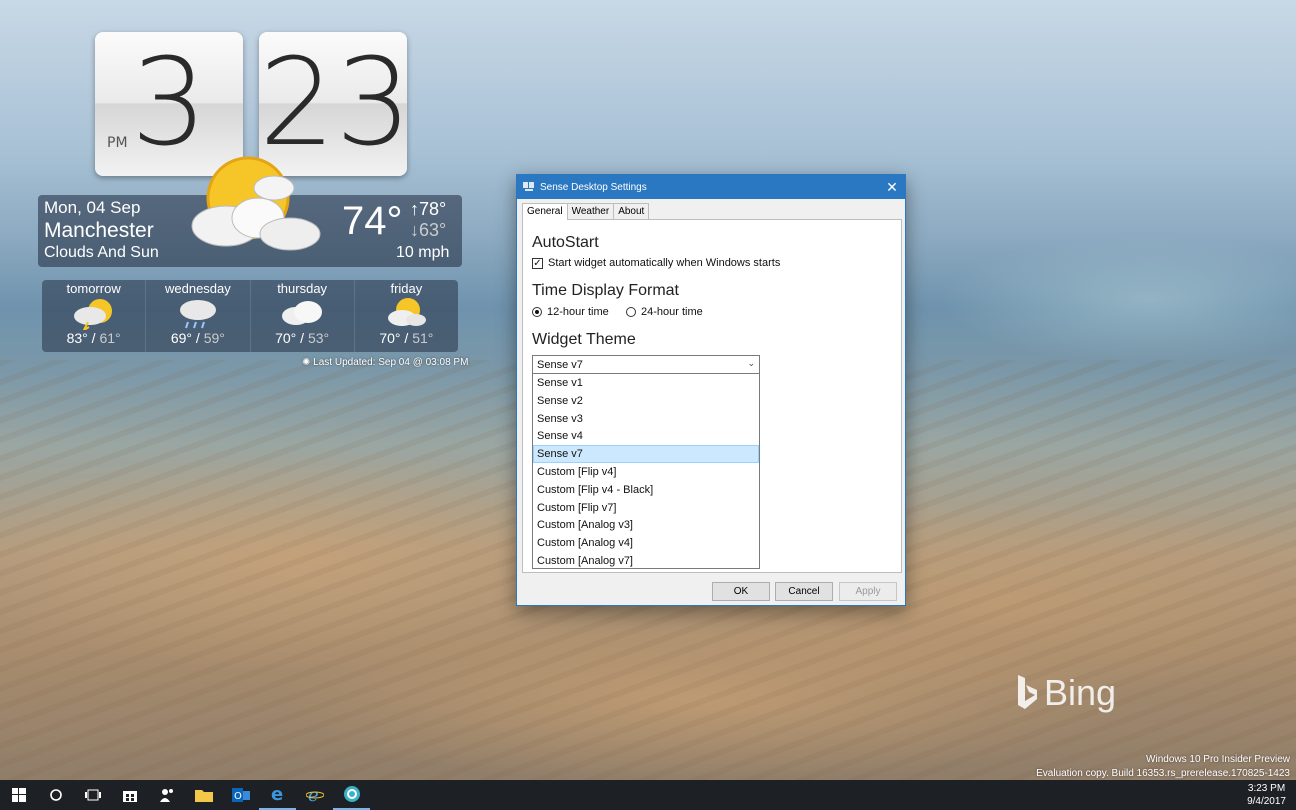 The image size is (1296, 810). I want to click on time-24-radio, so click(631, 312).